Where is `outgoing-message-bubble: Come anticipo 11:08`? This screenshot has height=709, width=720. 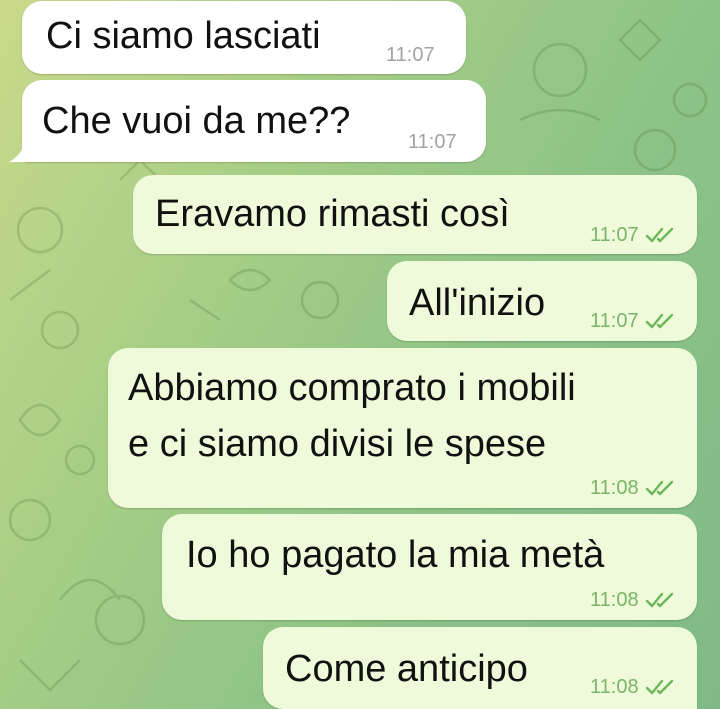
outgoing-message-bubble: Come anticipo 11:08 is located at coordinates (480, 668).